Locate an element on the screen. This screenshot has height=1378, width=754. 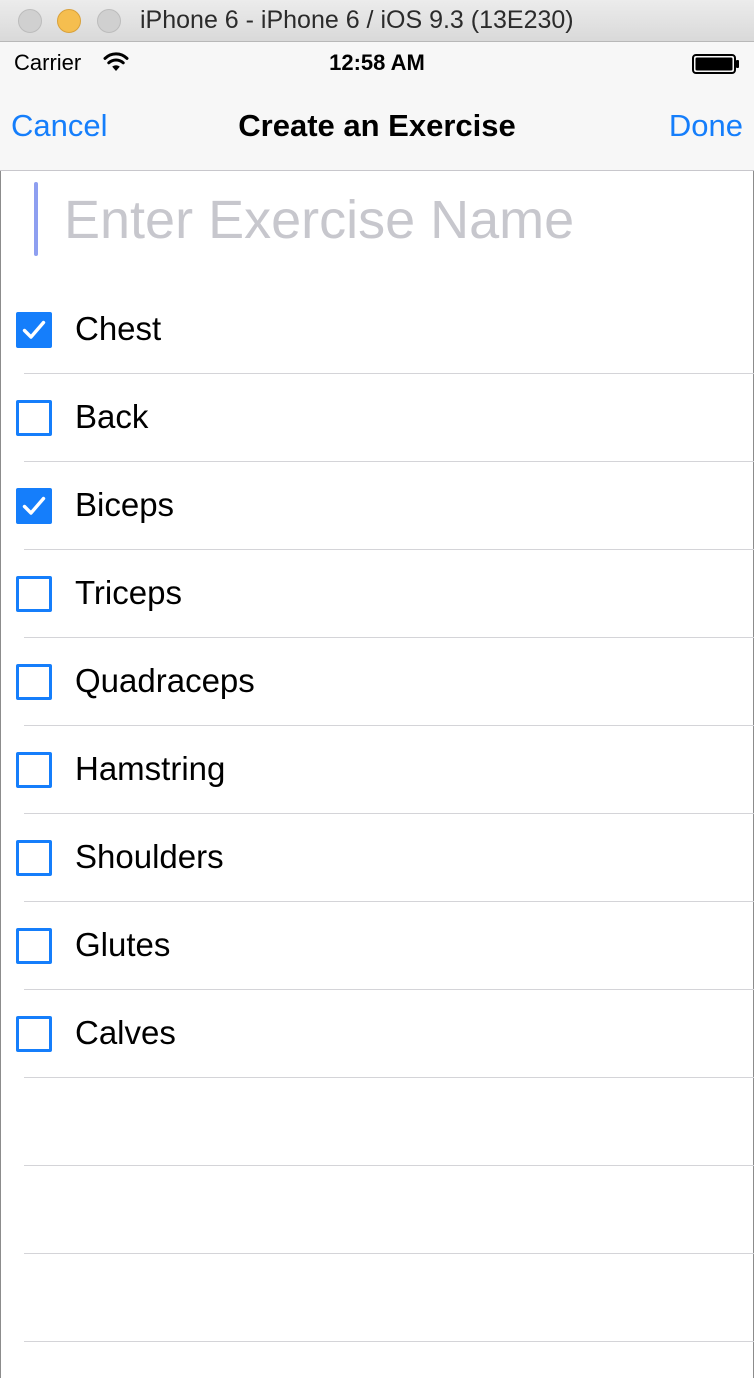
battery-icon is located at coordinates (715, 64).